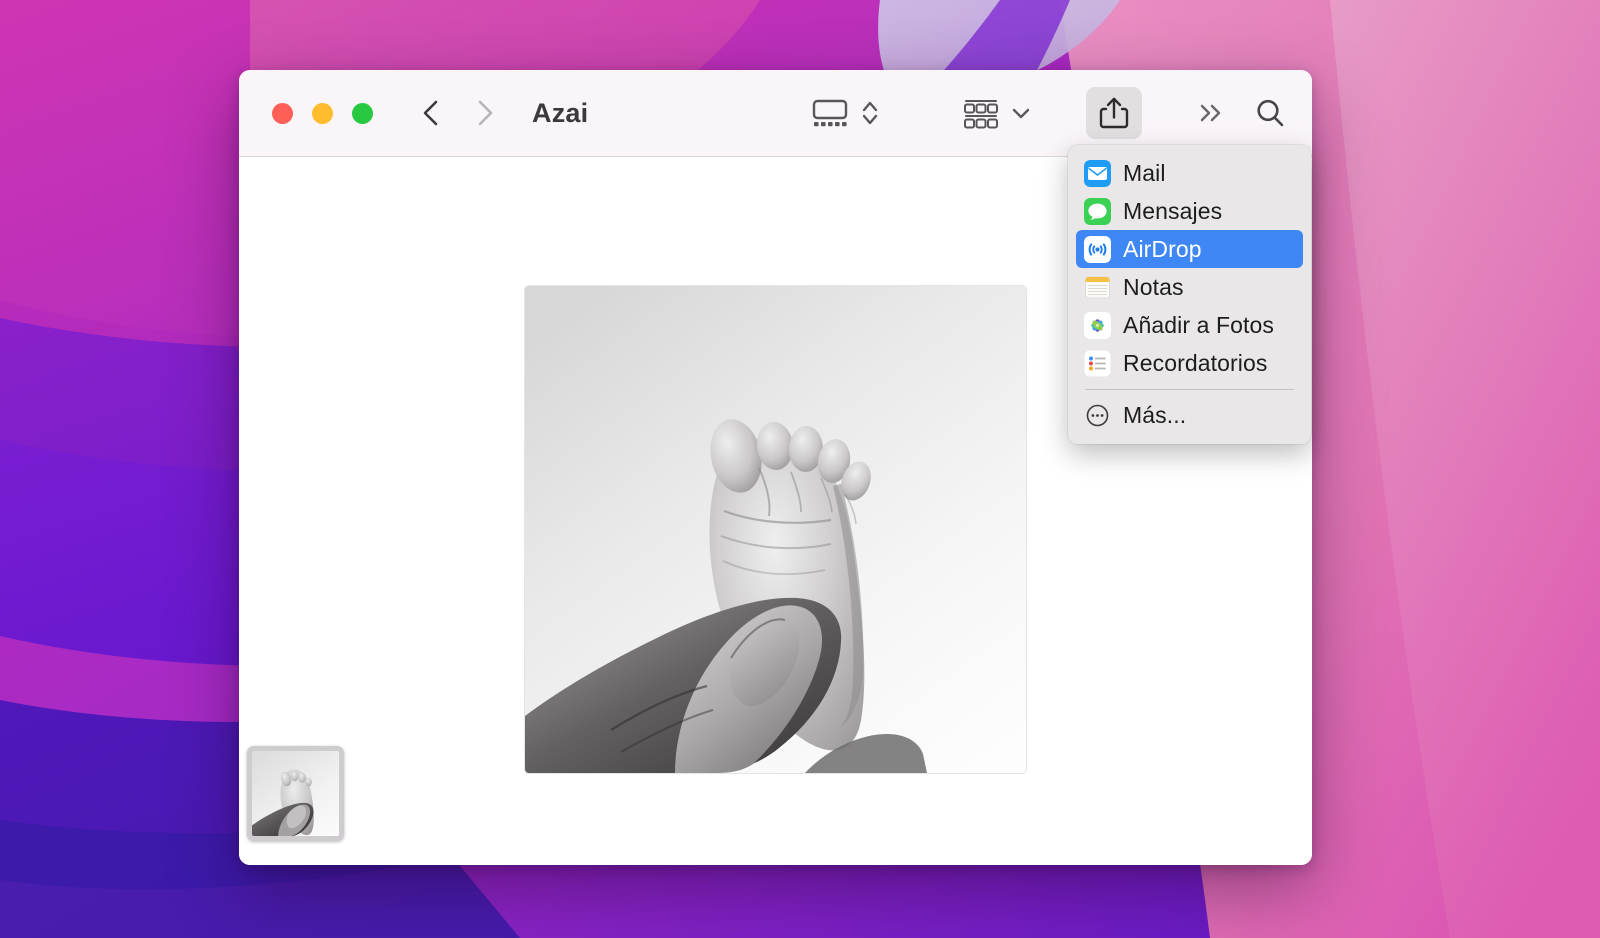 This screenshot has height=938, width=1600. What do you see at coordinates (362, 113) in the screenshot?
I see `maximize-button` at bounding box center [362, 113].